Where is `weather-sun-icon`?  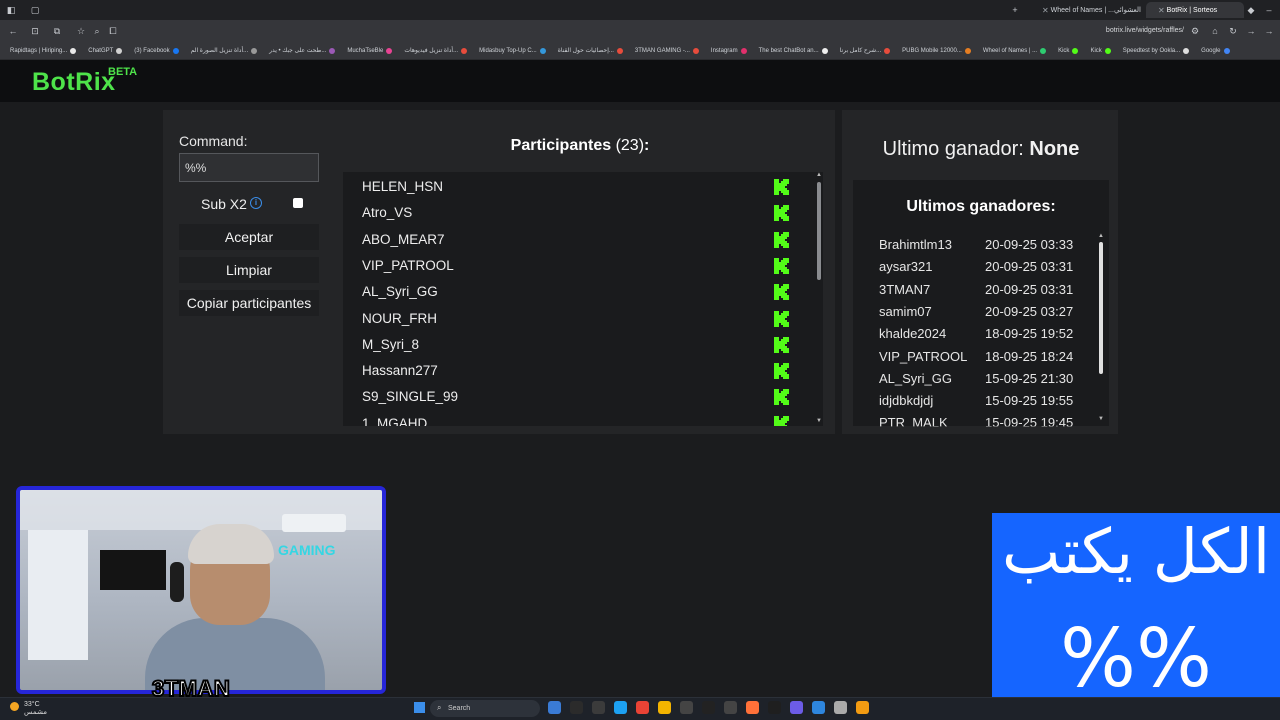
weather-sun-icon is located at coordinates (14, 706).